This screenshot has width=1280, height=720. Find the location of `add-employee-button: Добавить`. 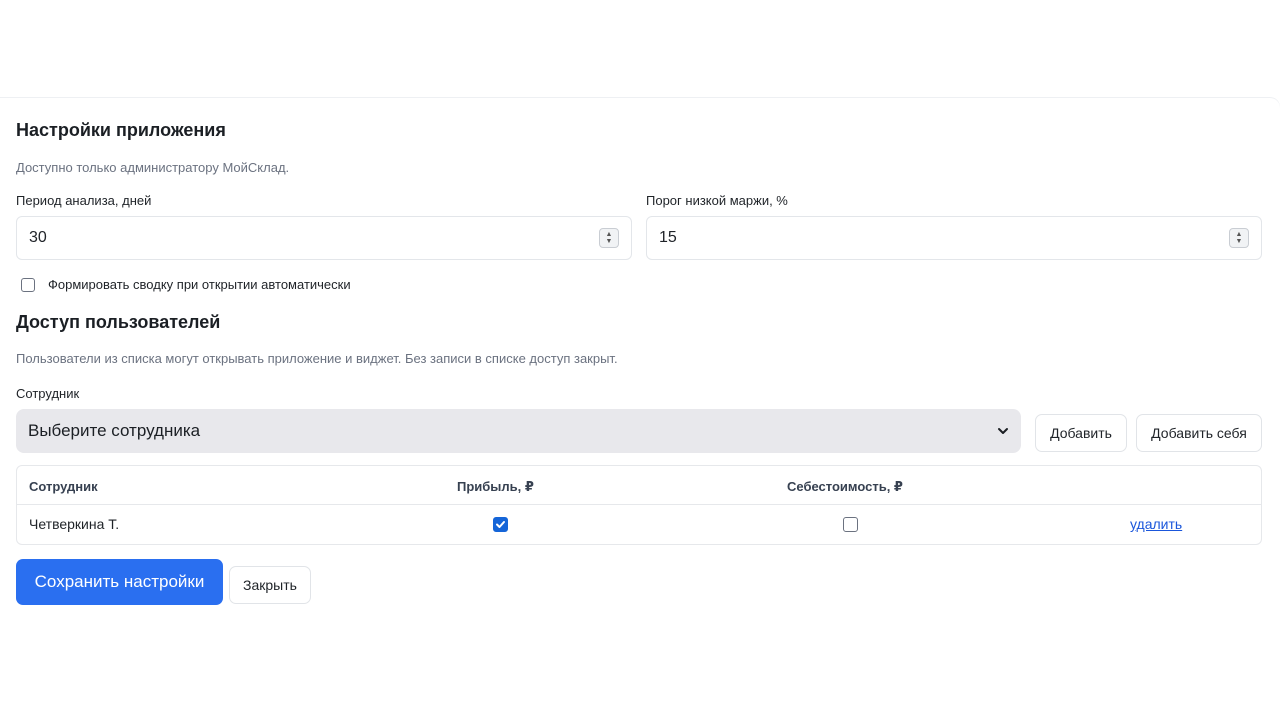

add-employee-button: Добавить is located at coordinates (1081, 433).